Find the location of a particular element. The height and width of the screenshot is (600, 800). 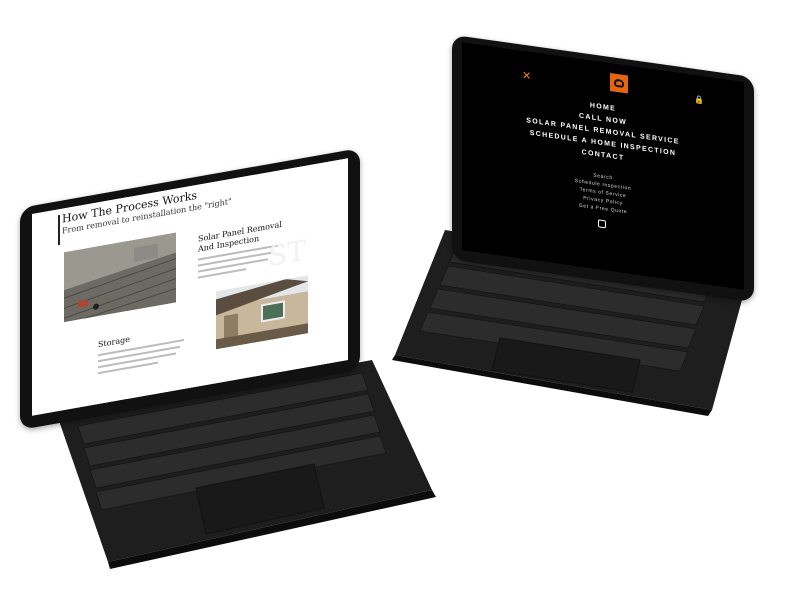

roof-photo is located at coordinates (120, 277).